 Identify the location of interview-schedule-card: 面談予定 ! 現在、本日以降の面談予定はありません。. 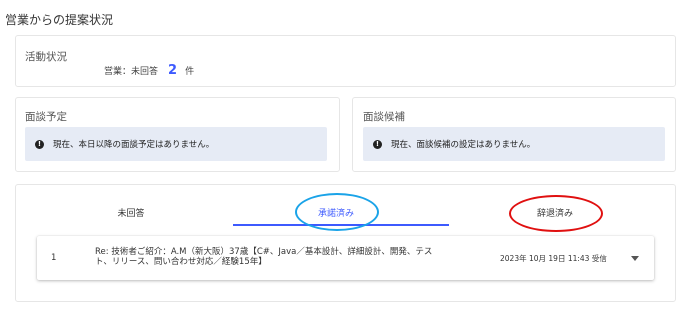
(177, 134).